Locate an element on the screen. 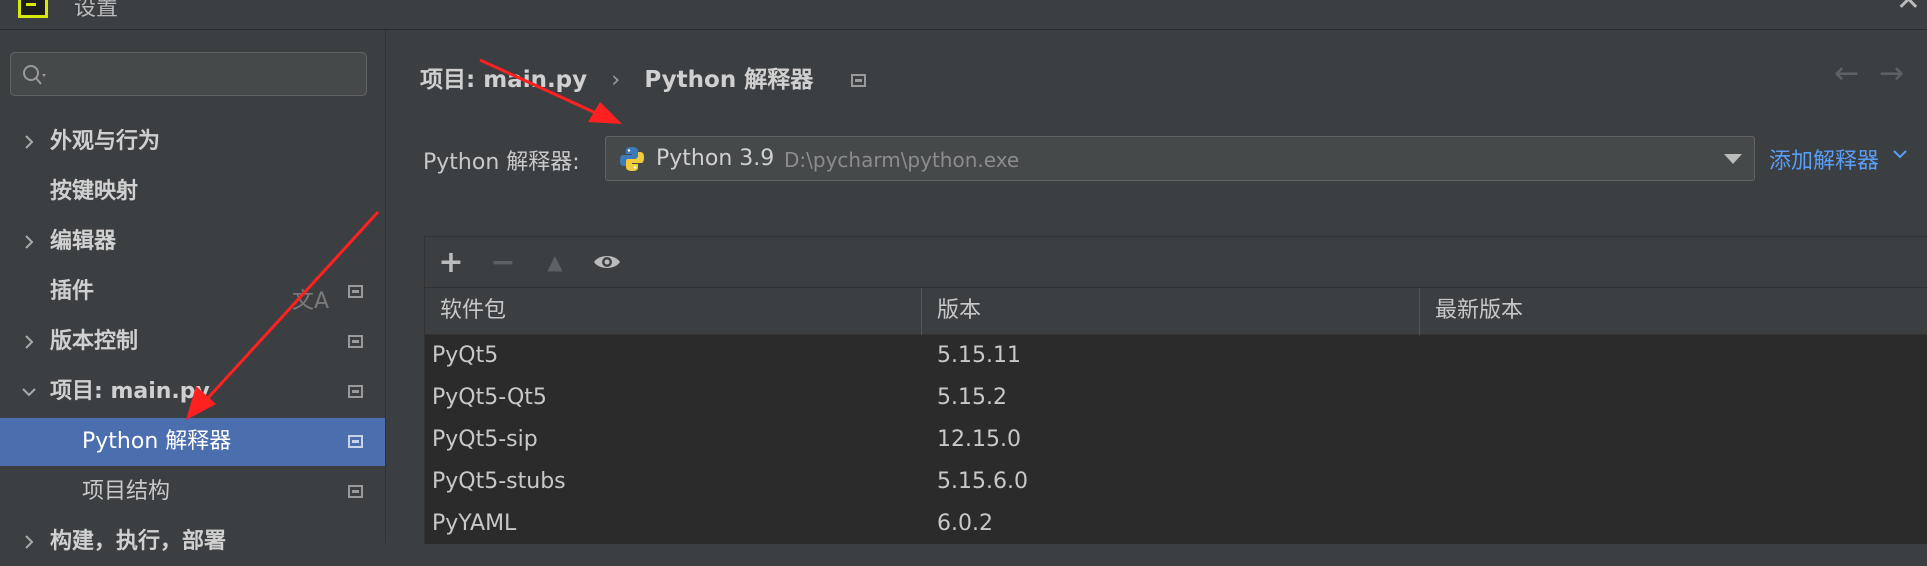  sidebar-item-label: 编辑器 is located at coordinates (83, 241).